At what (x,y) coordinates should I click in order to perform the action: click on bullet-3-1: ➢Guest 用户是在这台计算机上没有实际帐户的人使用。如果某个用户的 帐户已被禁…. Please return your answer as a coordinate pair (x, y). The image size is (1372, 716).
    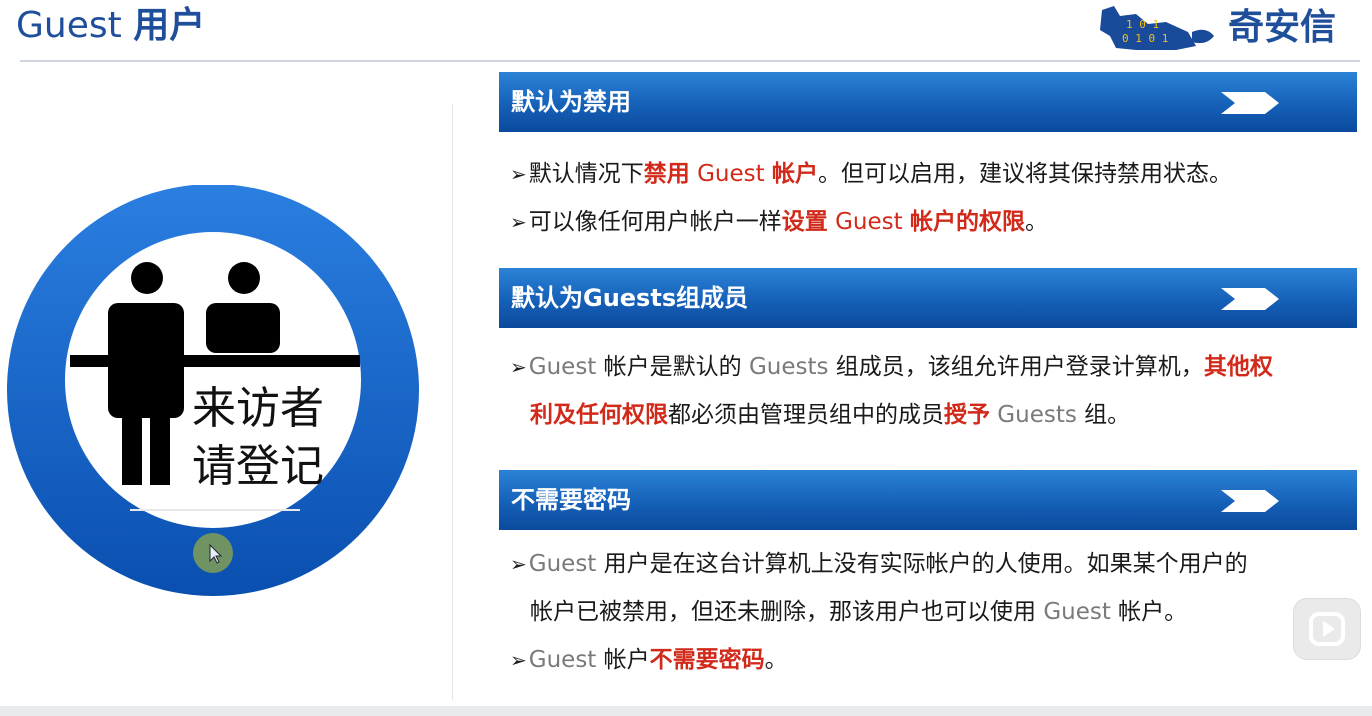
    Looking at the image, I should click on (879, 588).